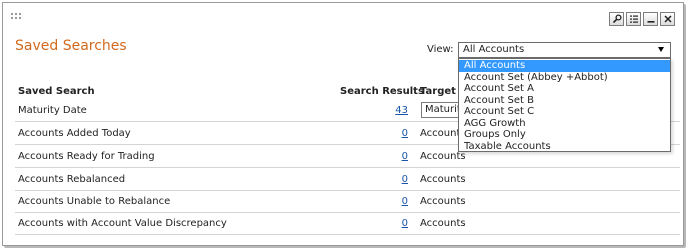  What do you see at coordinates (564, 78) in the screenshot?
I see `view-option: Account Set (Abbey +Abbot)` at bounding box center [564, 78].